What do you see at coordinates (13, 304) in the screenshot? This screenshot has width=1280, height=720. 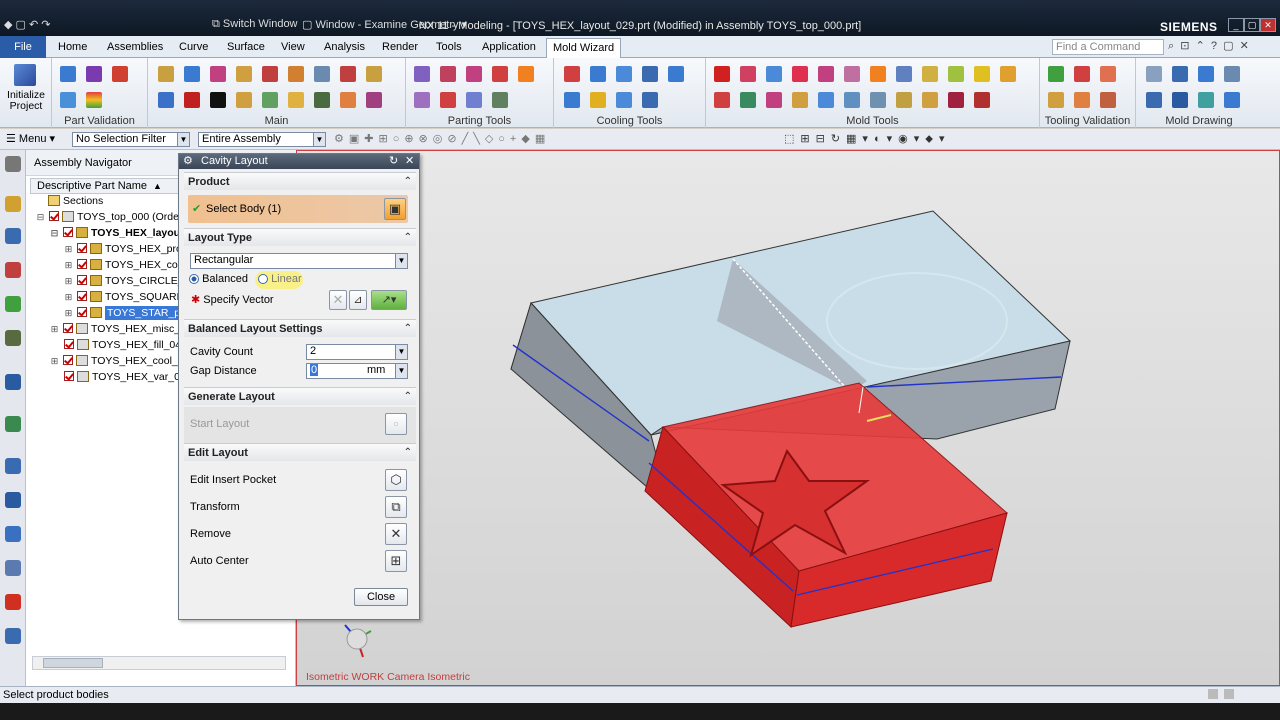 I see `reuse-library-icon` at bounding box center [13, 304].